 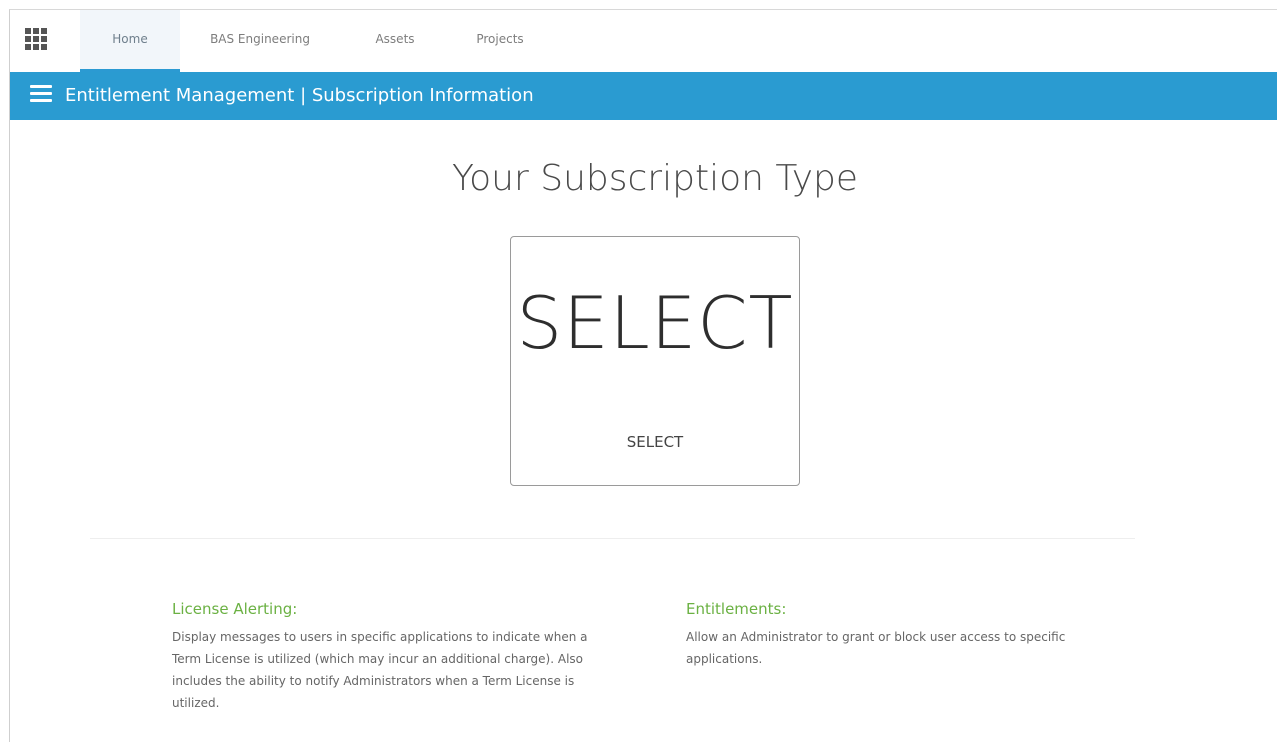 I want to click on subscription-select-card: SELECT SELECT, so click(x=655, y=361).